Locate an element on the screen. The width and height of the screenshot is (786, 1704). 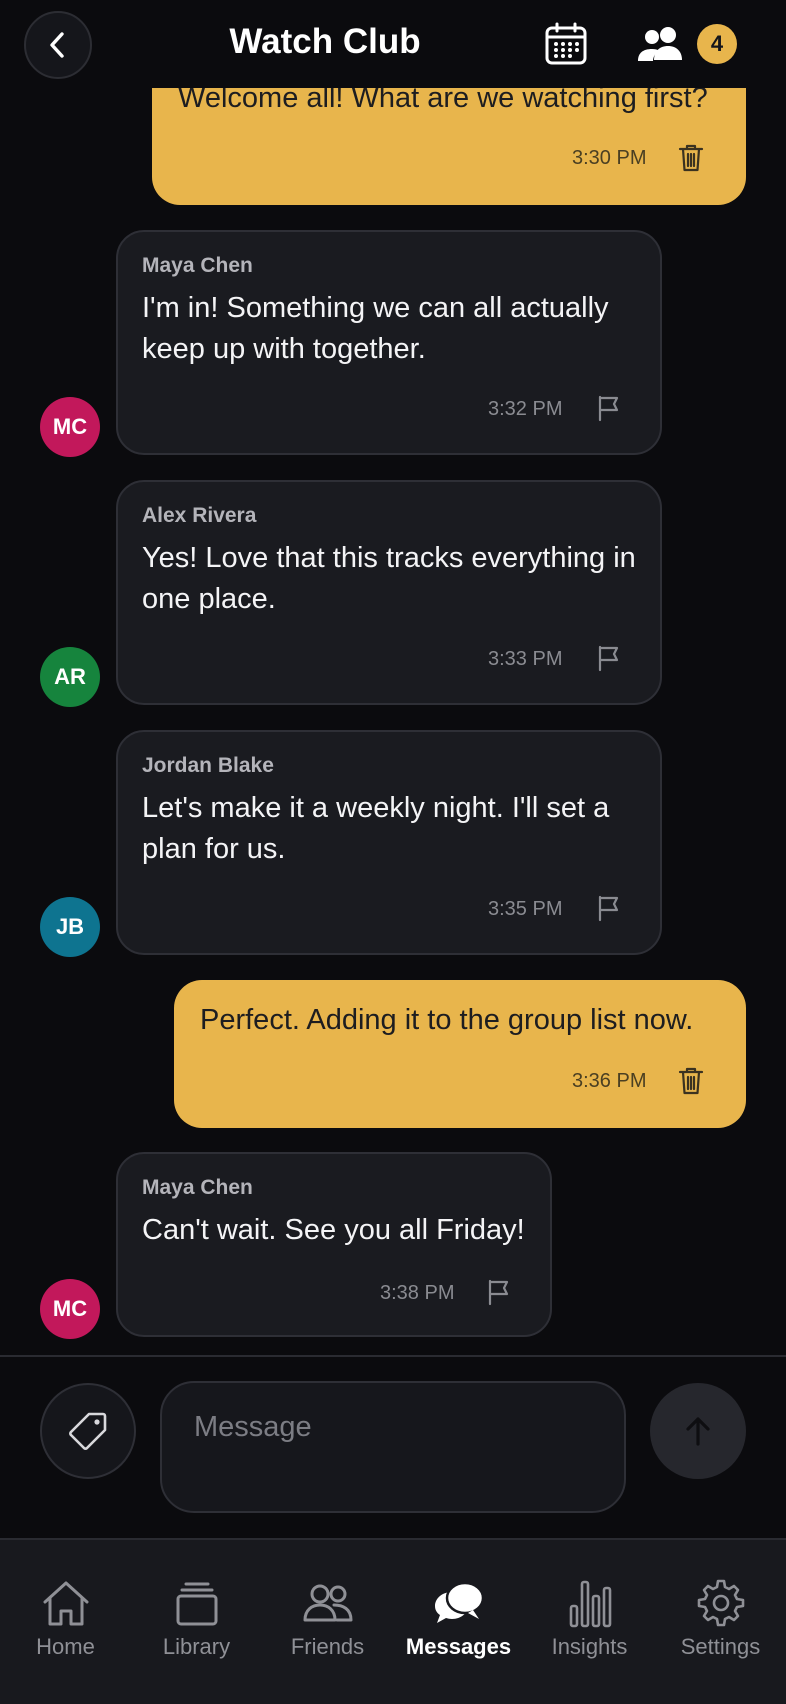
message-time: 3:36 PM is located at coordinates (609, 1081).